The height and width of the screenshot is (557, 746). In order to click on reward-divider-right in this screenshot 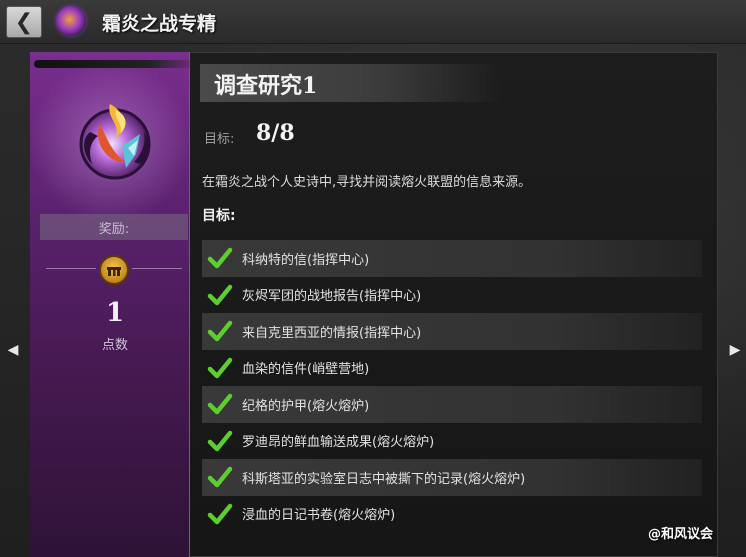, I will do `click(157, 268)`.